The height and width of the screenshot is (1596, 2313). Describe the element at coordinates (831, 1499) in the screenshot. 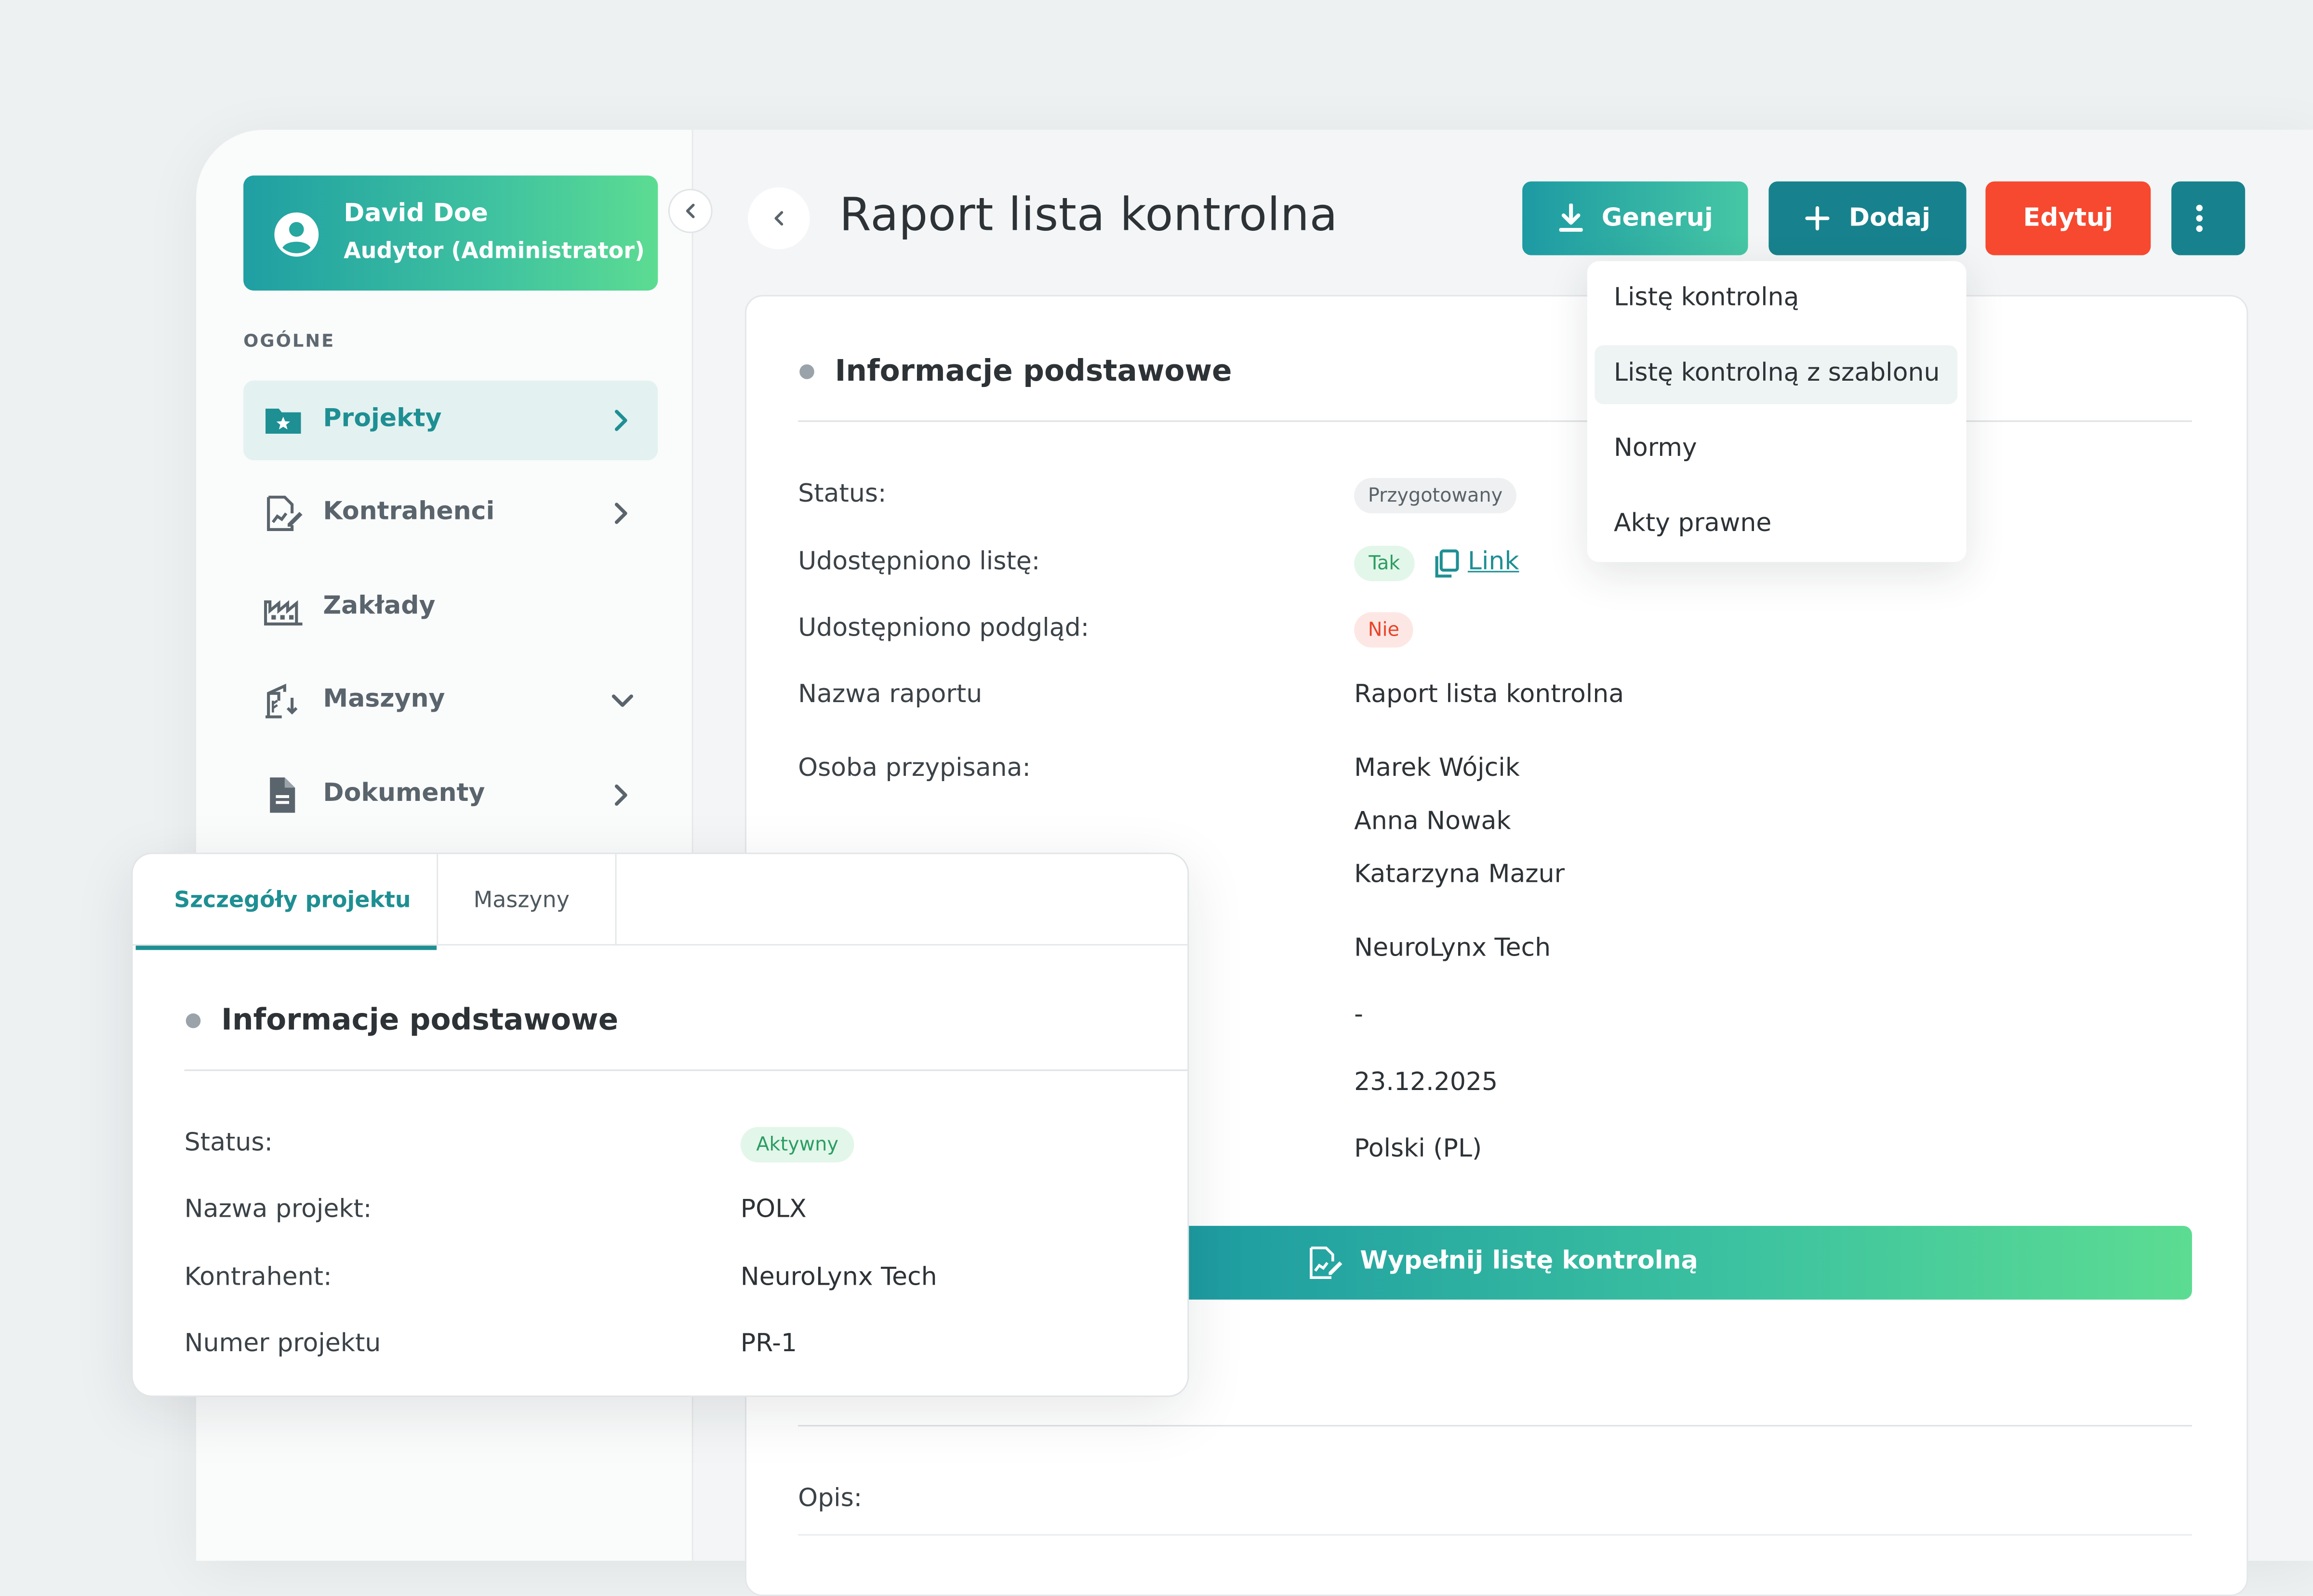

I see `description-label: Opis:` at that location.